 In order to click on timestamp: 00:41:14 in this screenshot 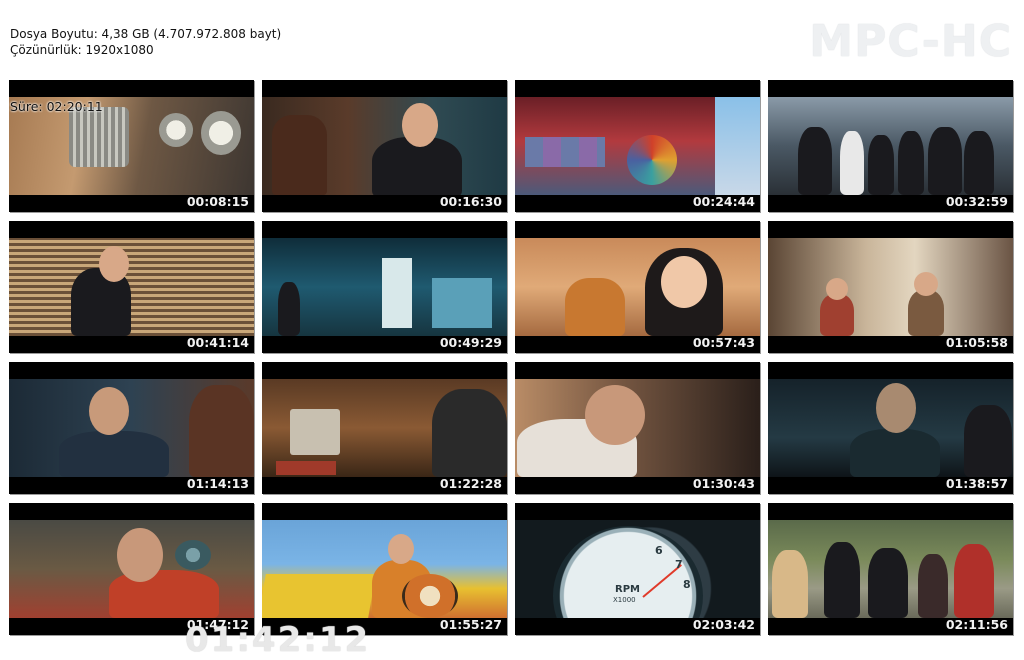, I will do `click(217, 342)`.